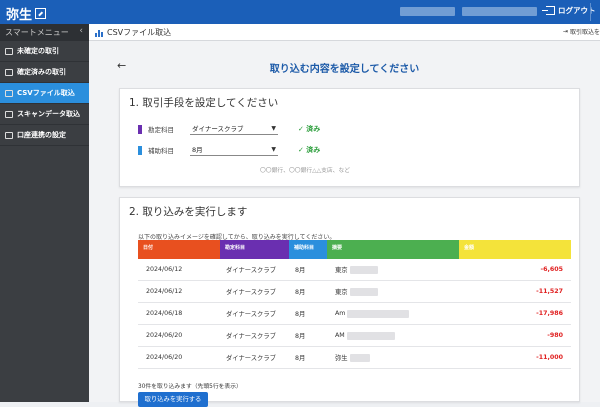  Describe the element at coordinates (569, 10) in the screenshot. I see `logout-button: ログアウト` at that location.